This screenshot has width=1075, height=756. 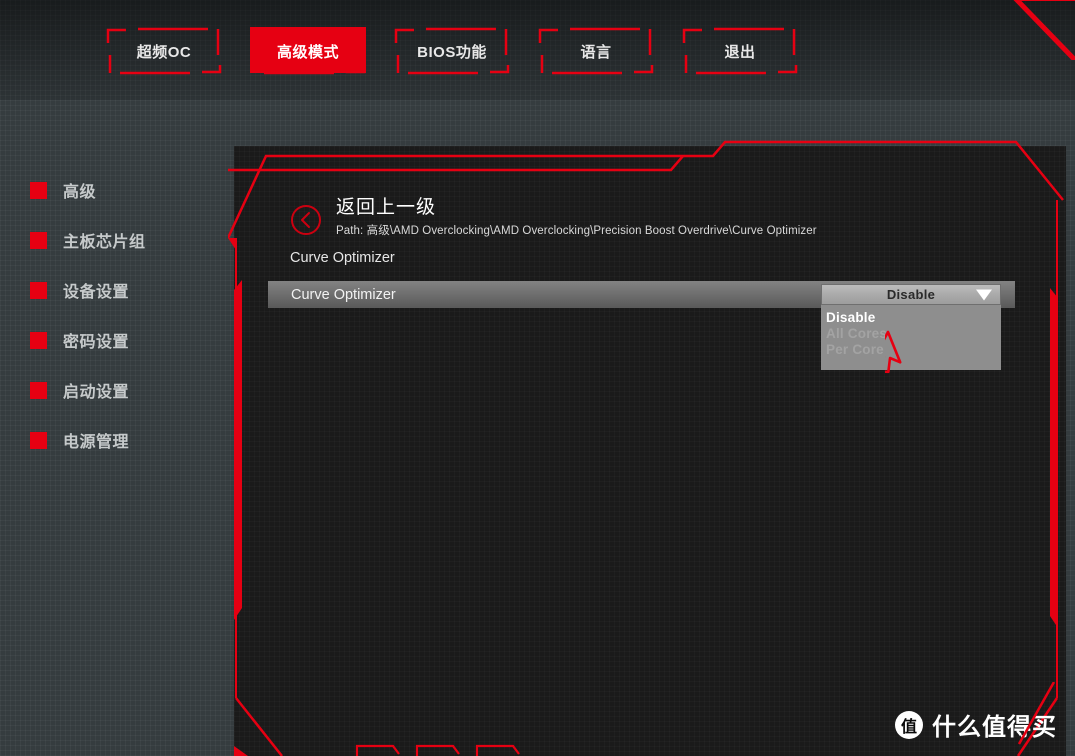 I want to click on dropdown-selected-value: Disable, so click(x=911, y=294).